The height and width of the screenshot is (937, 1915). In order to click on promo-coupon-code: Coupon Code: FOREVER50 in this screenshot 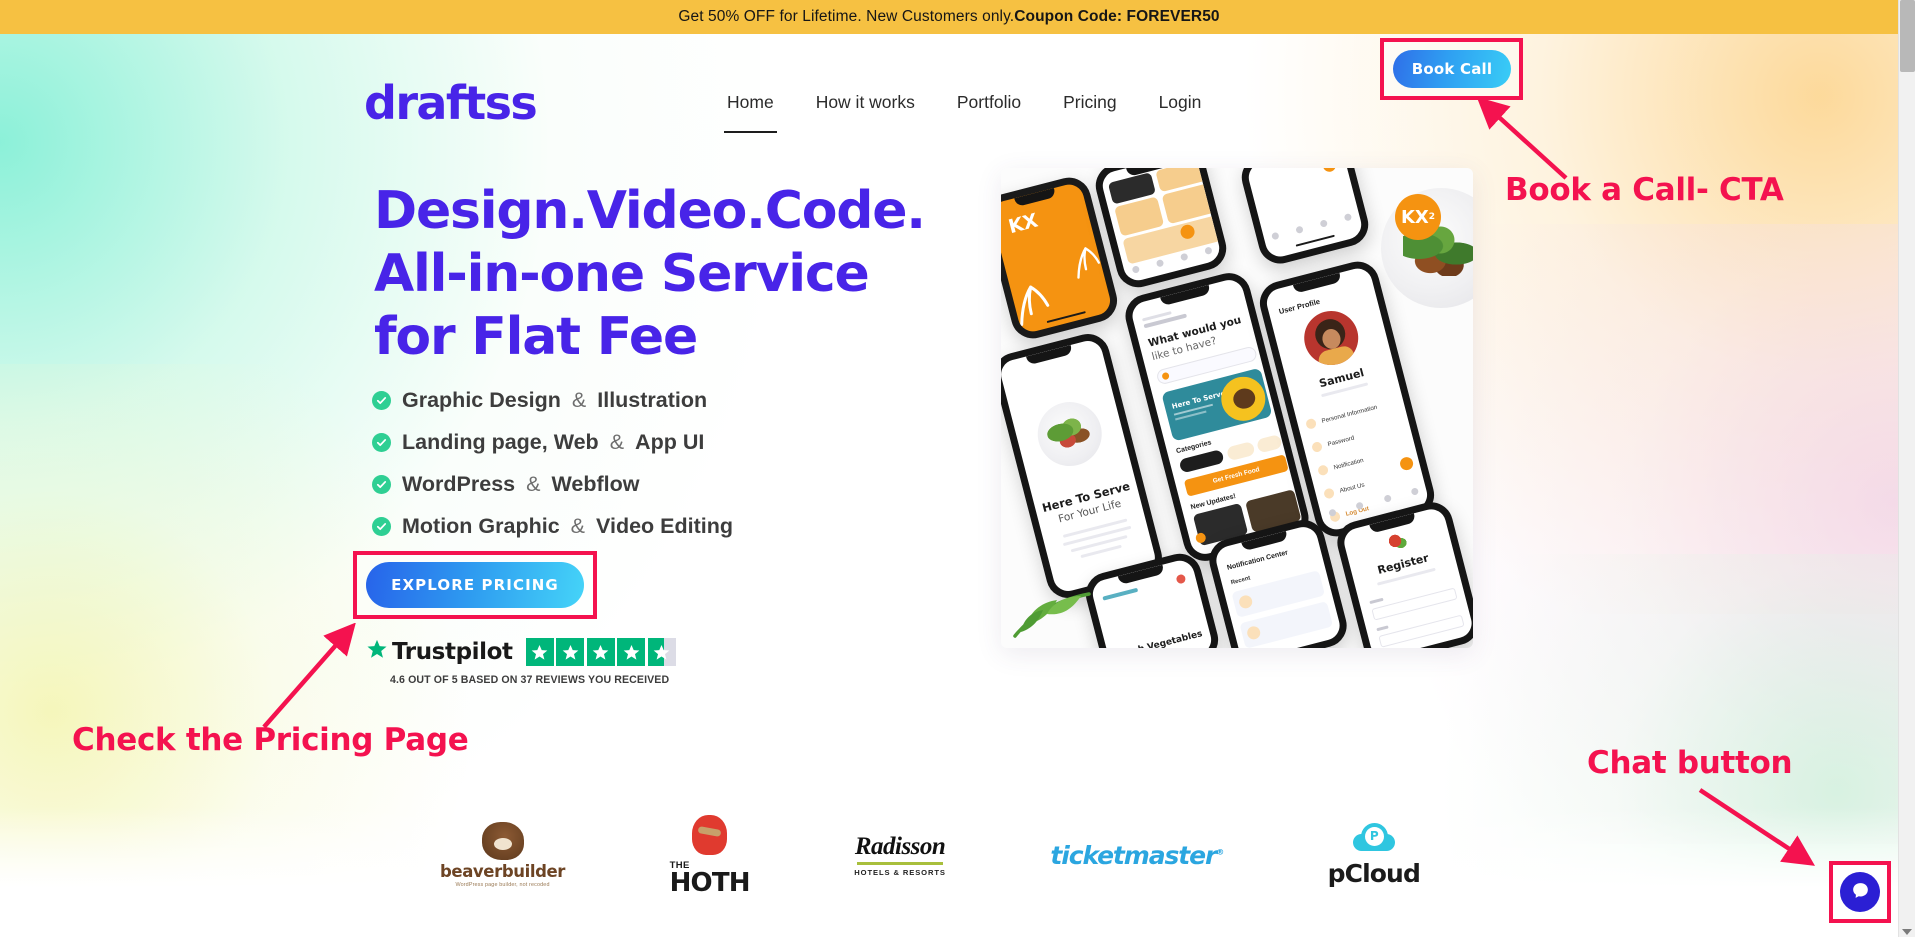, I will do `click(1117, 16)`.